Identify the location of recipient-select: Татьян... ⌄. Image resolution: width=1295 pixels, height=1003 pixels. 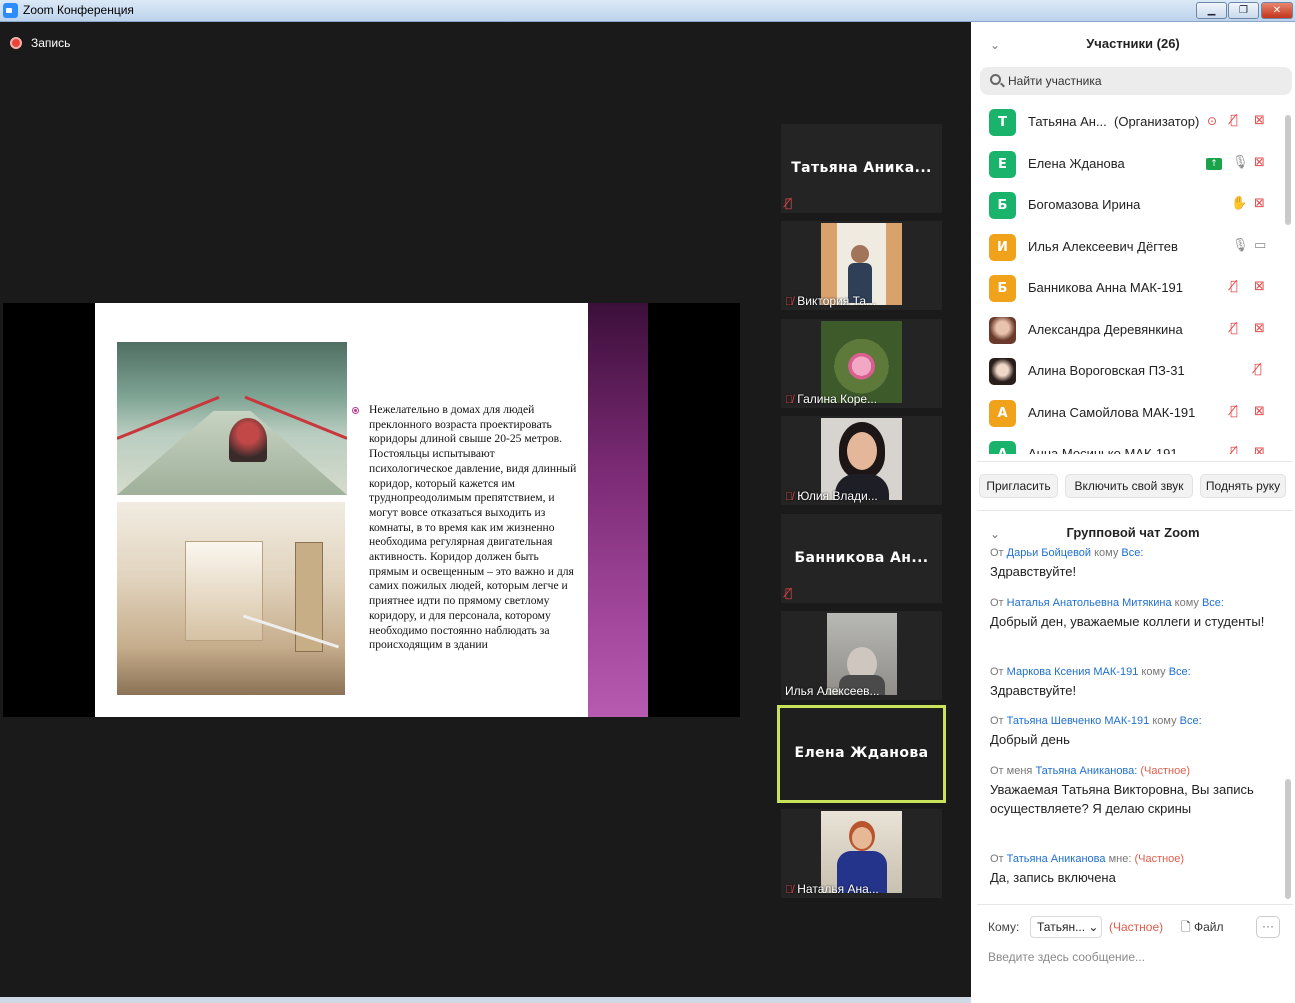
(1066, 927).